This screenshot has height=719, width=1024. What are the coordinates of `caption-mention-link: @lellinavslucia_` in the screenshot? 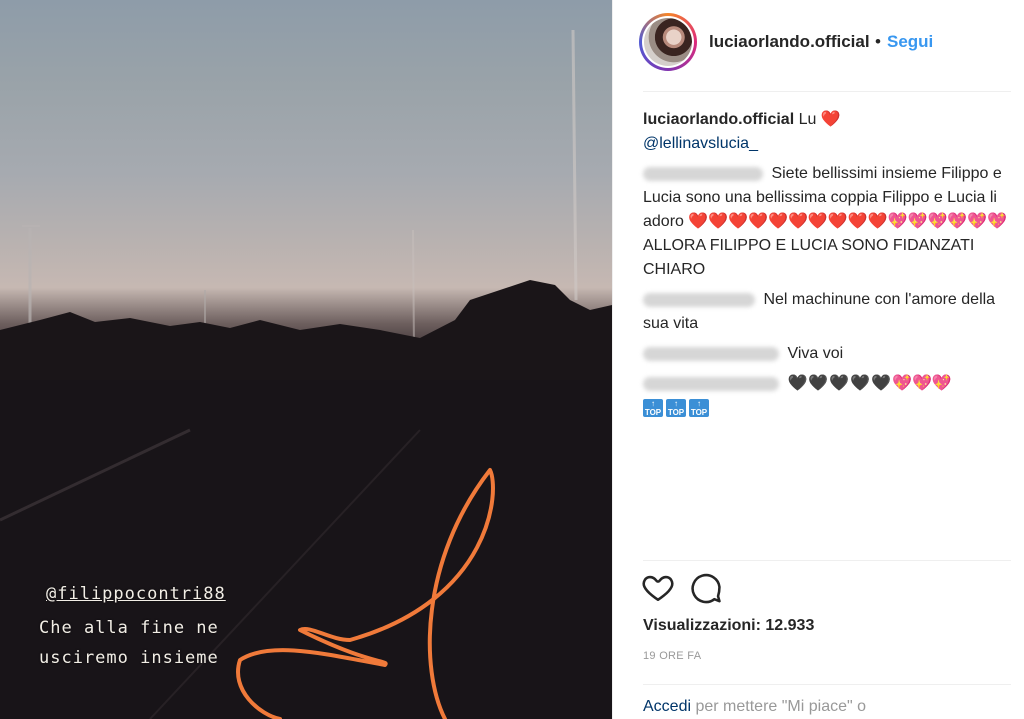 It's located at (700, 143).